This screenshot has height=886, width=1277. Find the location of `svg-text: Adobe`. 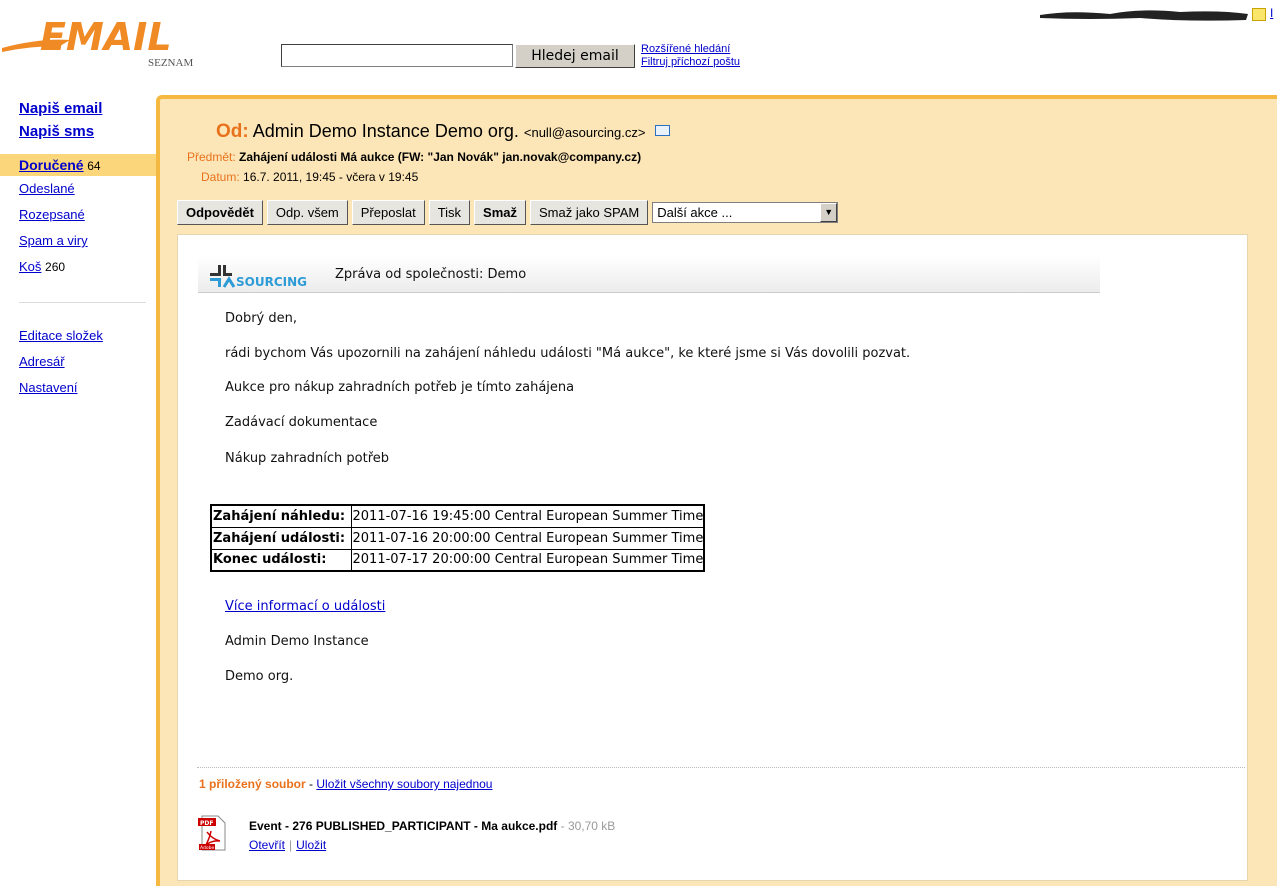

svg-text: Adobe is located at coordinates (207, 848).